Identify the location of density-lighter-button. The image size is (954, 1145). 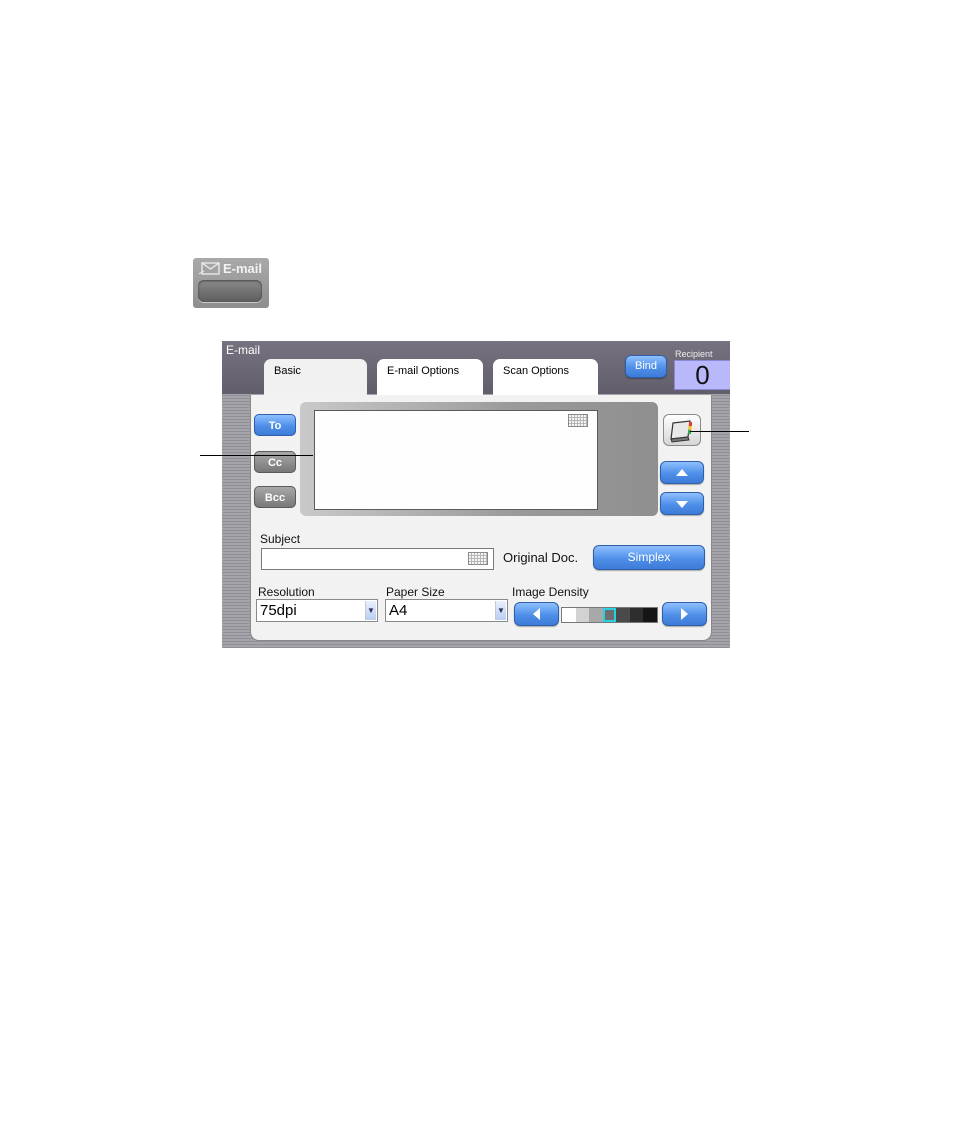
(536, 614).